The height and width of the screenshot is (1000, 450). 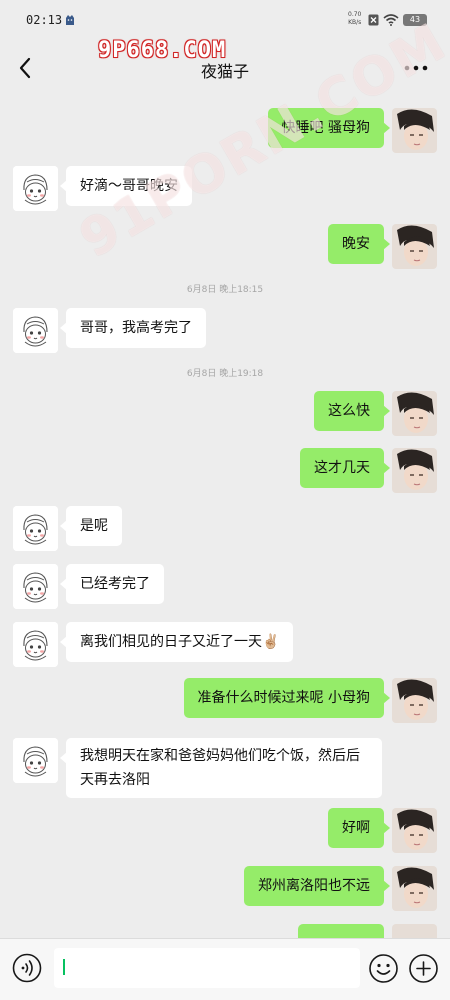 What do you see at coordinates (317, 886) in the screenshot?
I see `sent-message-bubble: 郑州离洛阳也不远` at bounding box center [317, 886].